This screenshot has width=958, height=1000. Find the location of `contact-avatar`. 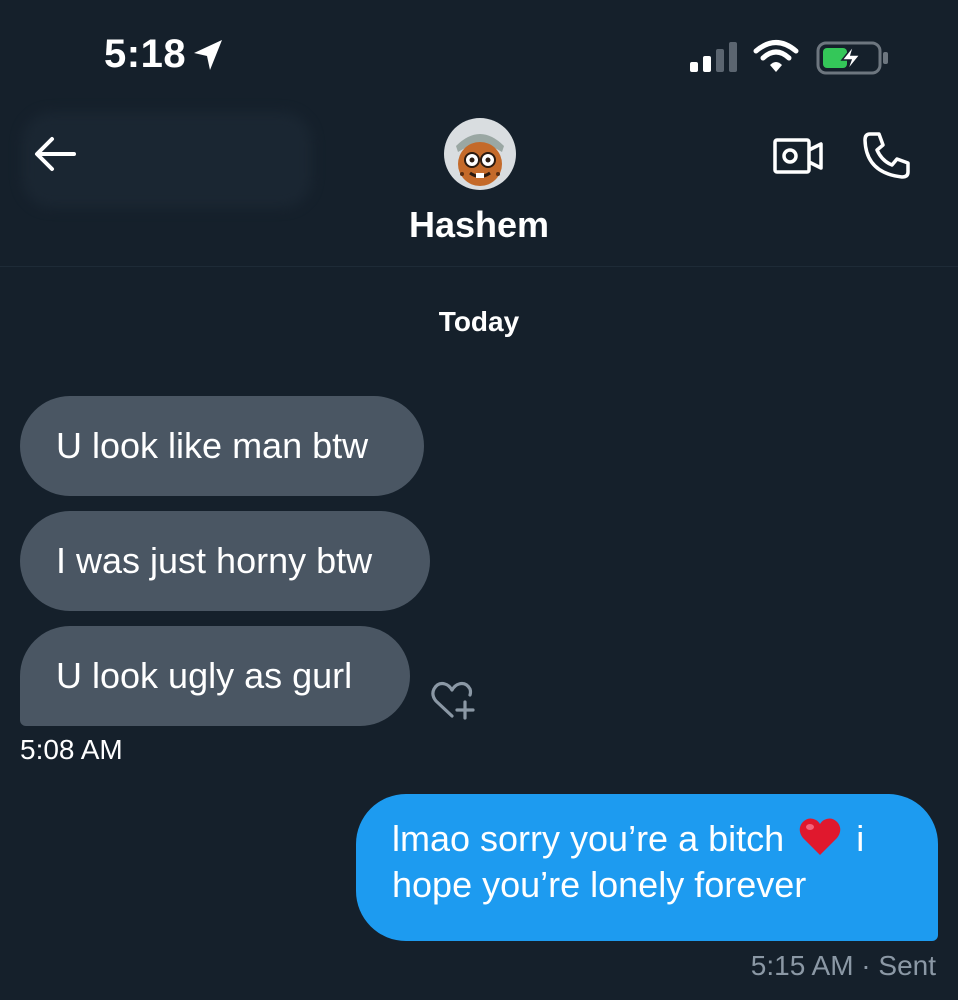

contact-avatar is located at coordinates (480, 154).